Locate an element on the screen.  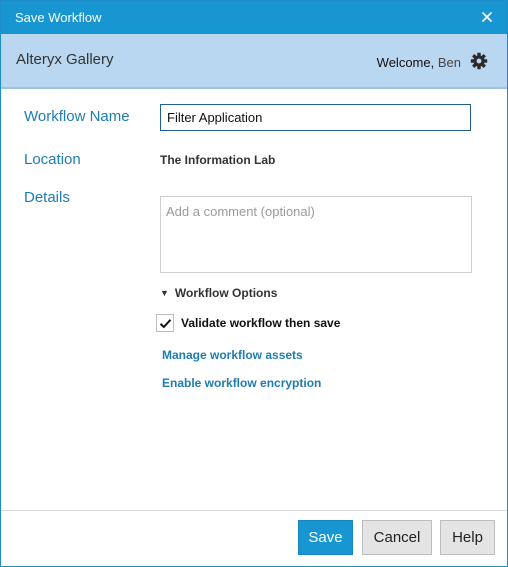
checkmark-icon is located at coordinates (165, 323).